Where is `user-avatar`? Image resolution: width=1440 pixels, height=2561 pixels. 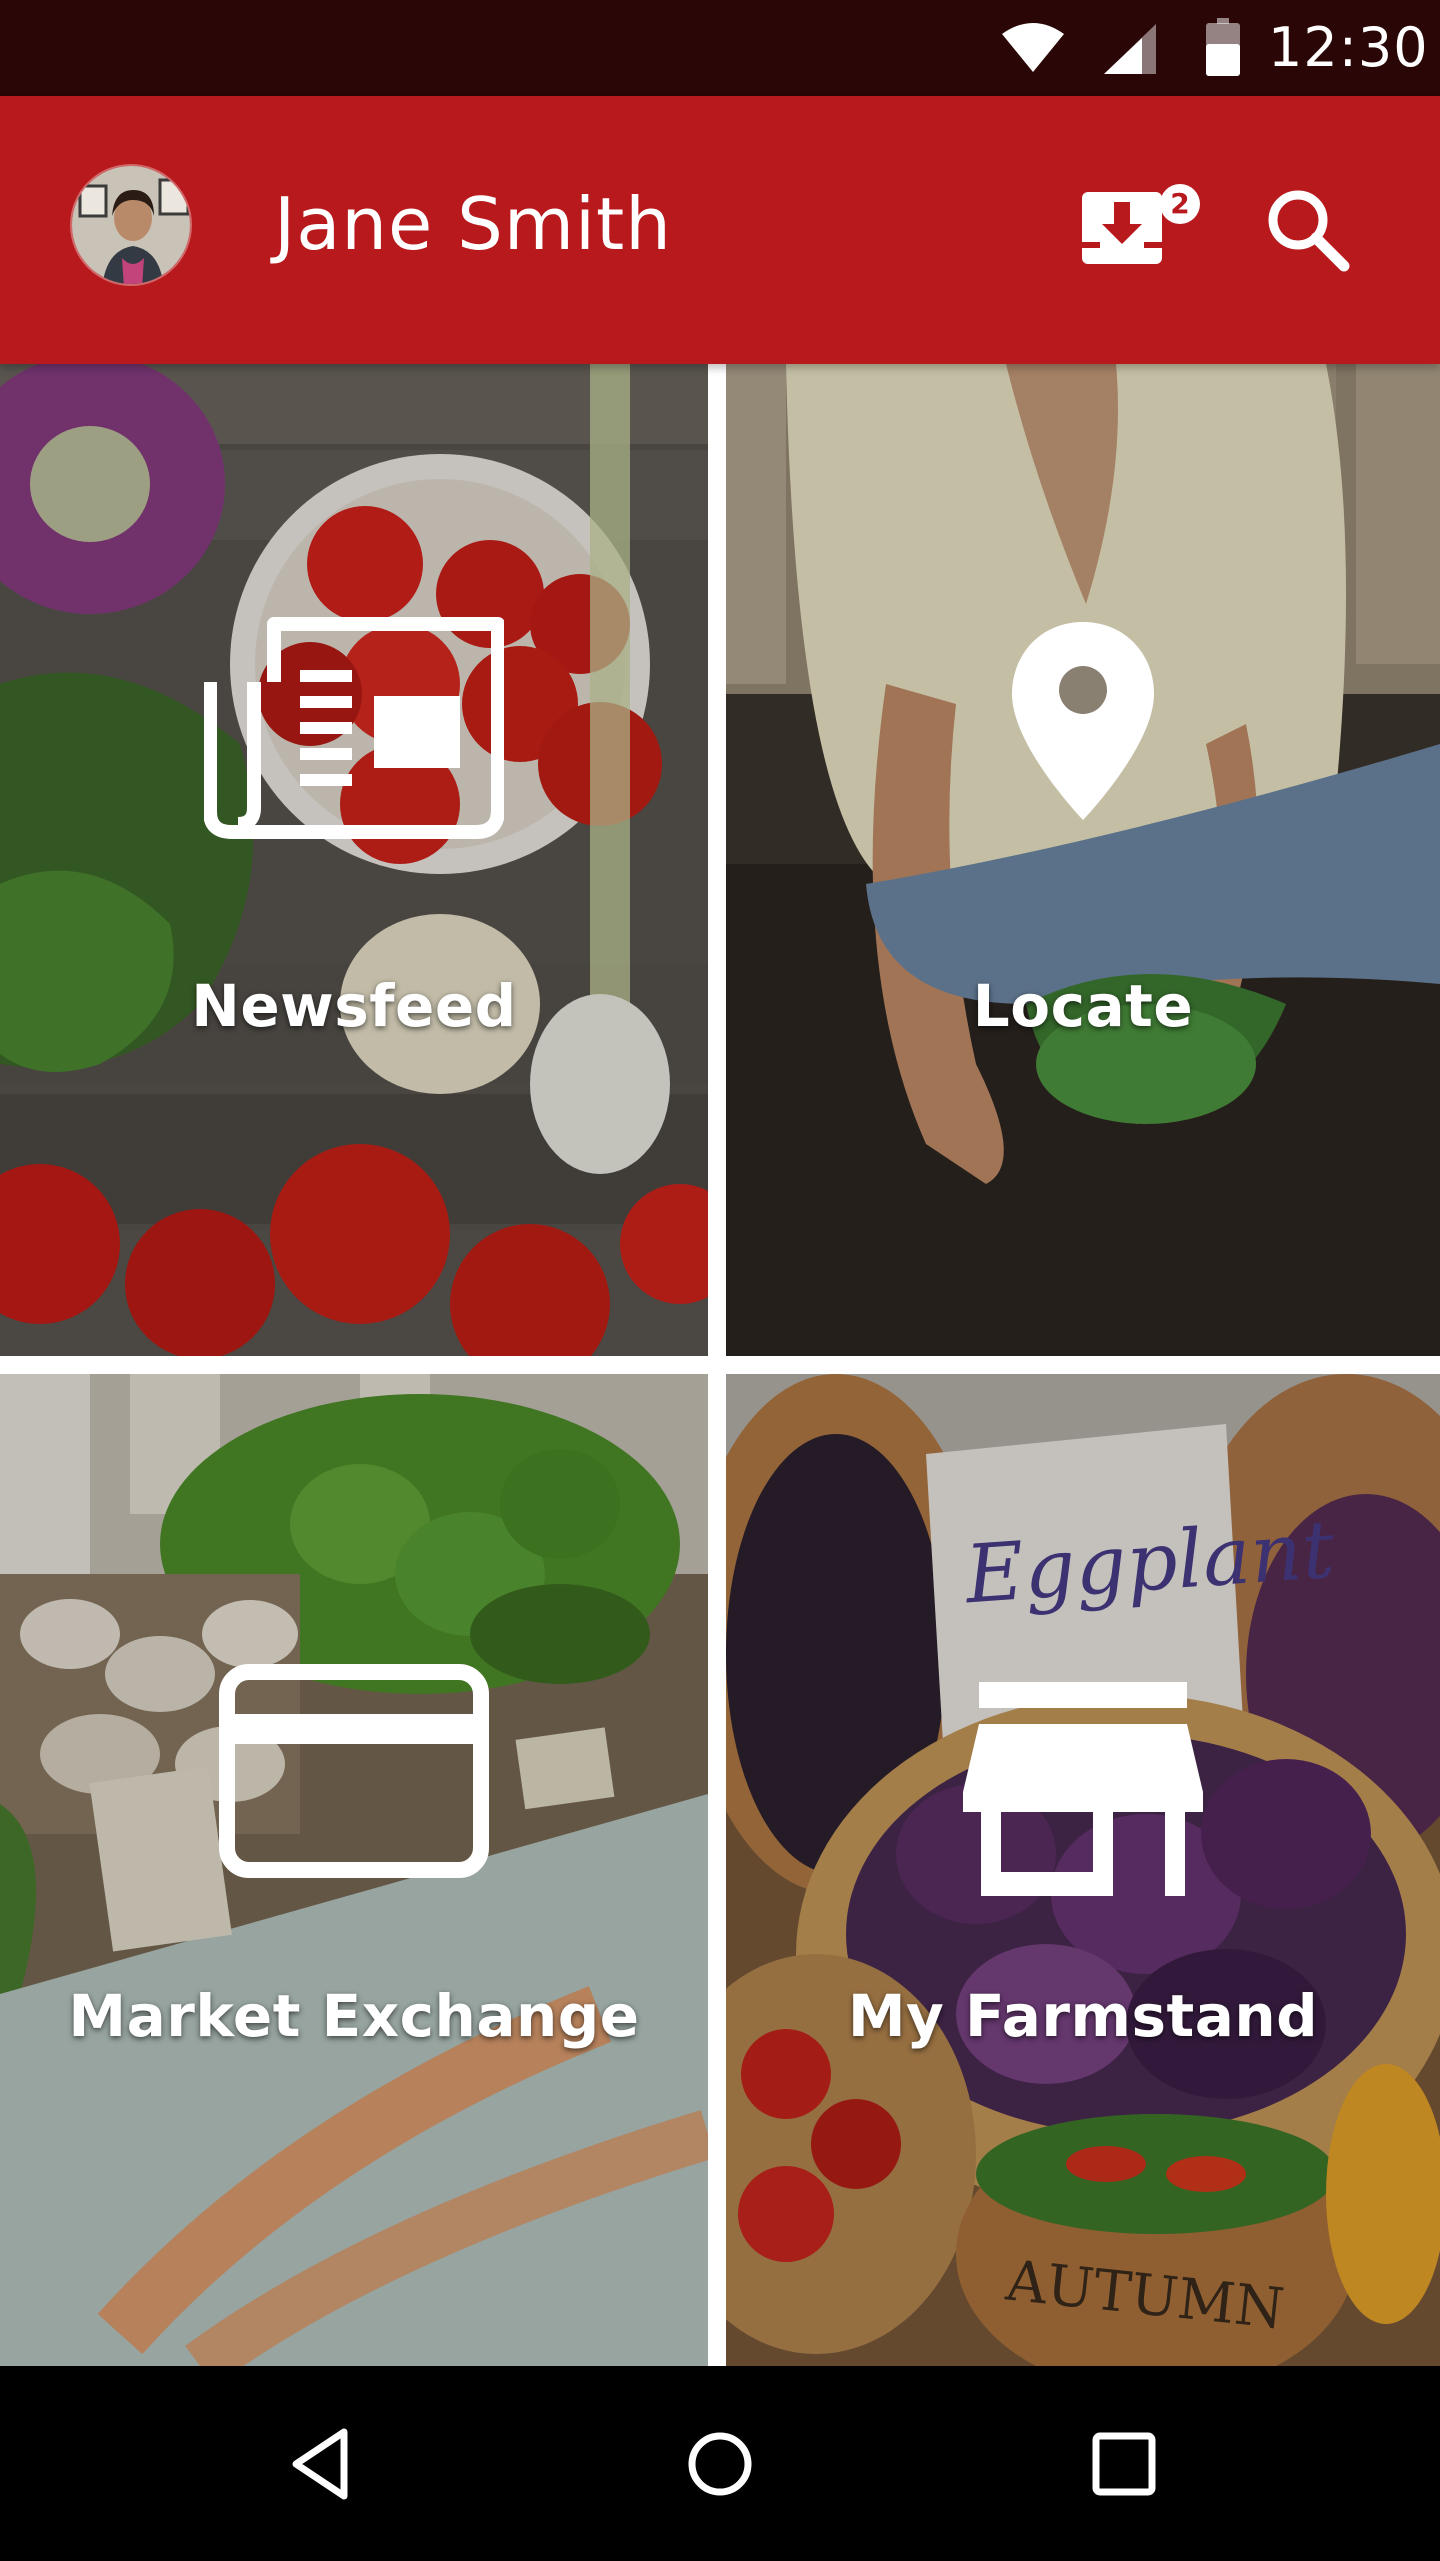 user-avatar is located at coordinates (131, 225).